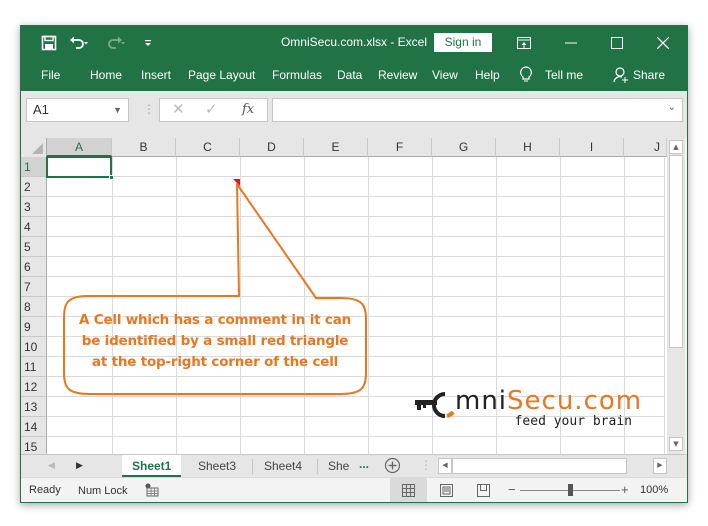 The width and height of the screenshot is (708, 526). Describe the element at coordinates (248, 109) in the screenshot. I see `insert-function-button: fx` at that location.